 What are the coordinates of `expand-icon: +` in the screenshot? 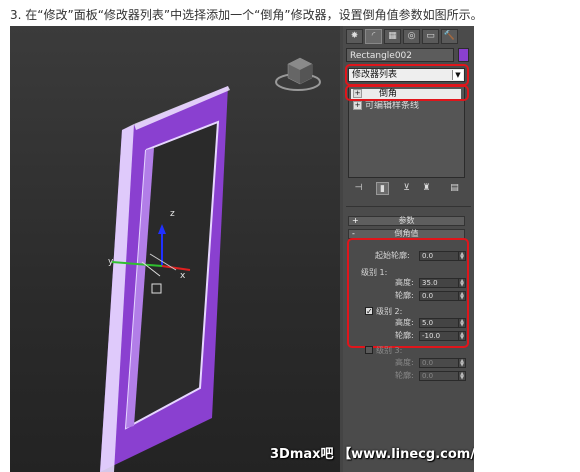 It's located at (357, 105).